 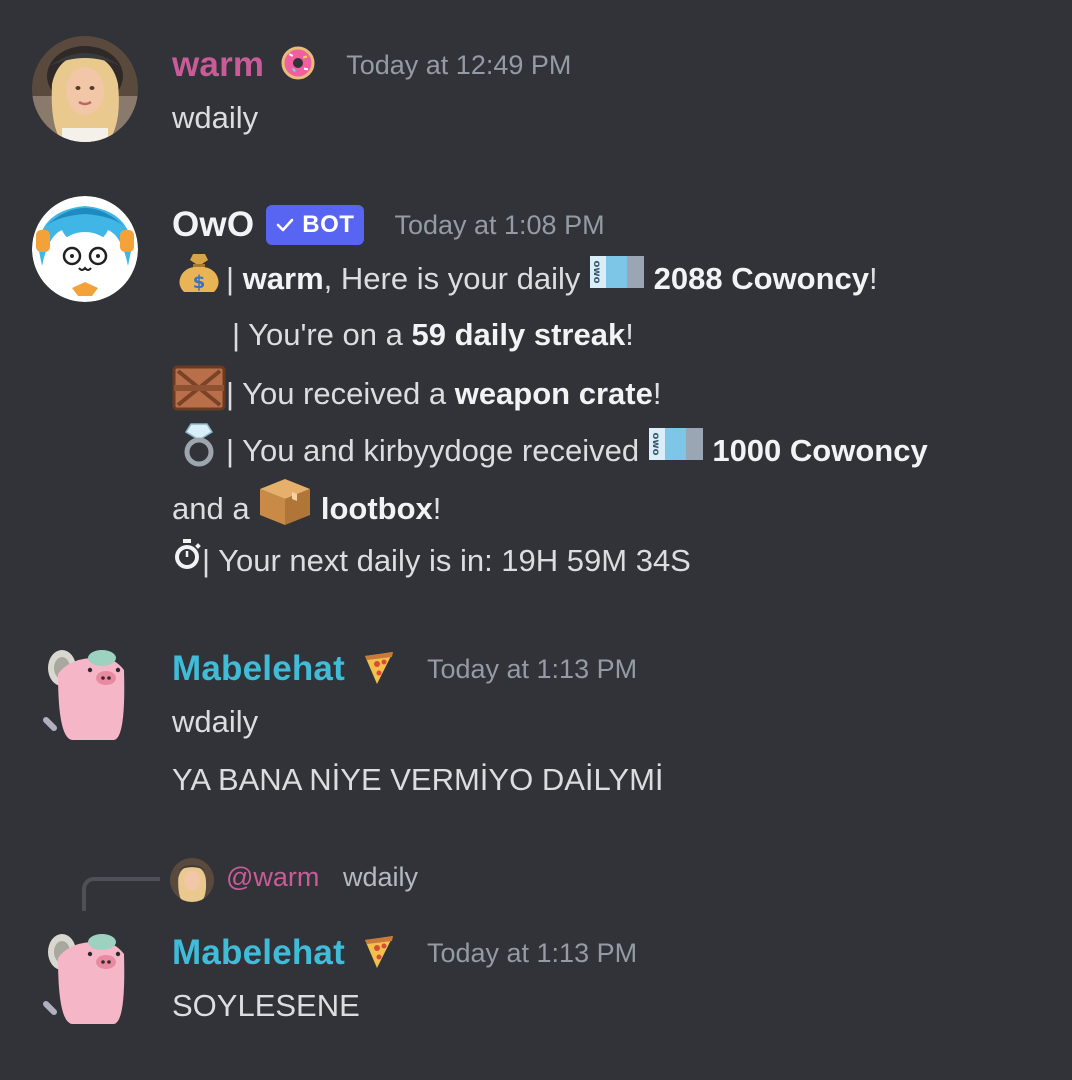 I want to click on avatar-warm-image, so click(x=85, y=89).